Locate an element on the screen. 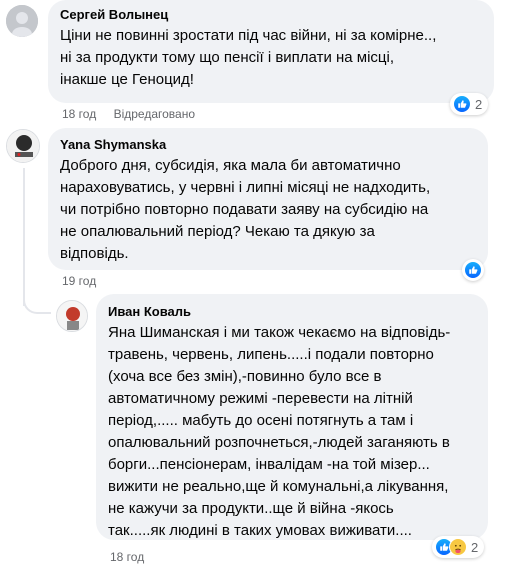 Image resolution: width=510 pixels, height=565 pixels. comment-meta: 18 год Відредаговано is located at coordinates (135, 114).